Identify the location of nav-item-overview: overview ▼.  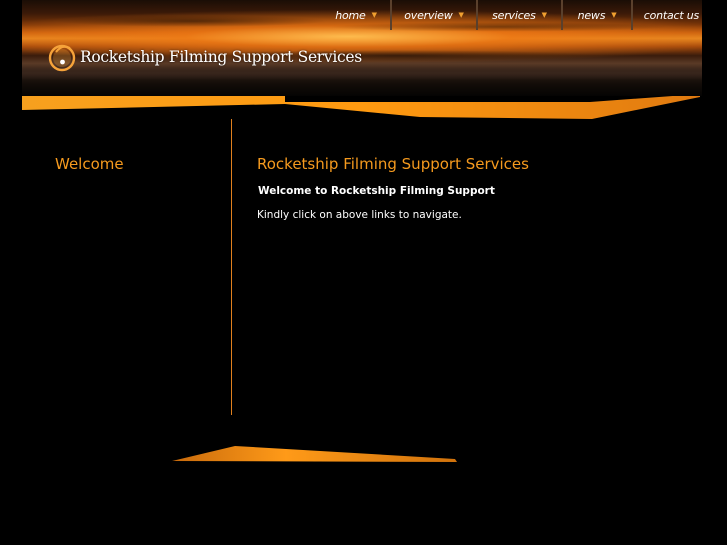
(434, 15).